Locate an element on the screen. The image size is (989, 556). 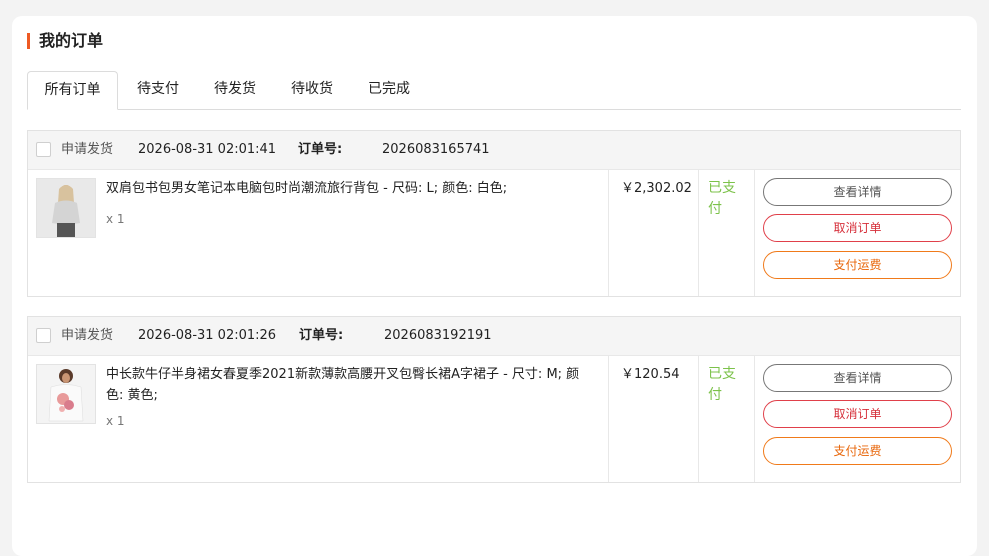
order-tabs: 所有订单 待支付 待发货 待收货 已完成 is located at coordinates (494, 90).